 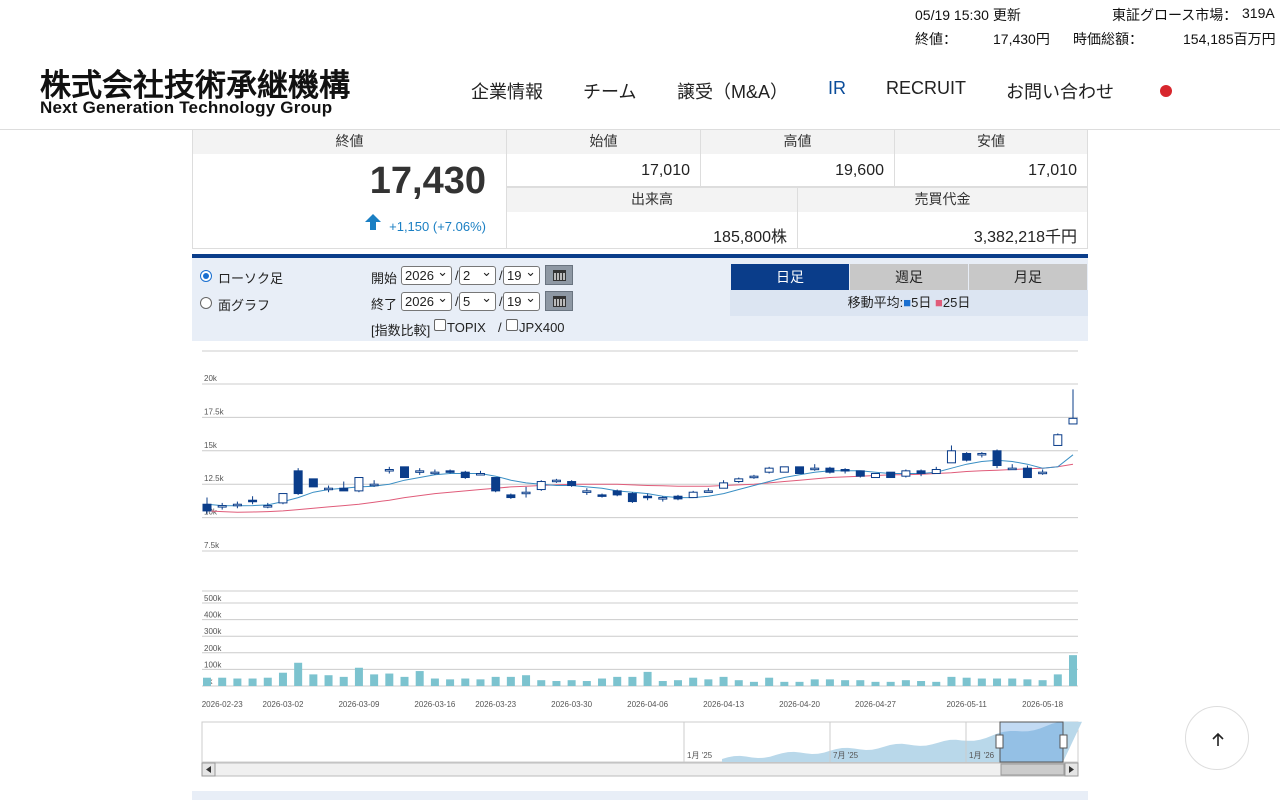 What do you see at coordinates (732, 91) in the screenshot?
I see `nav-item-ma: 譲受（M&A）` at bounding box center [732, 91].